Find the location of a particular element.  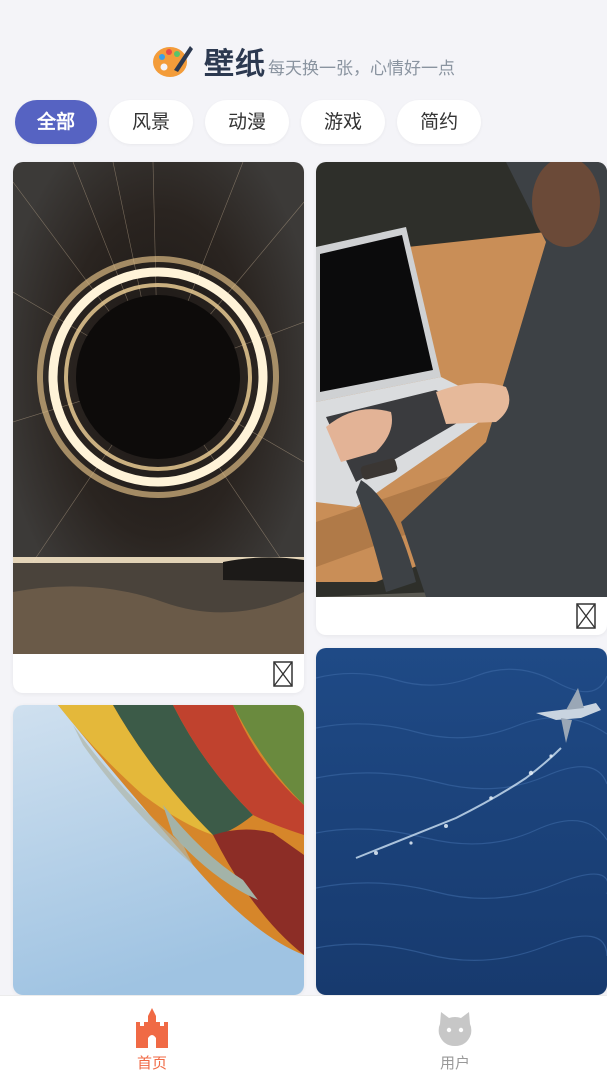

app-slogan: 每天换一张，心情好一点 is located at coordinates (361, 68).